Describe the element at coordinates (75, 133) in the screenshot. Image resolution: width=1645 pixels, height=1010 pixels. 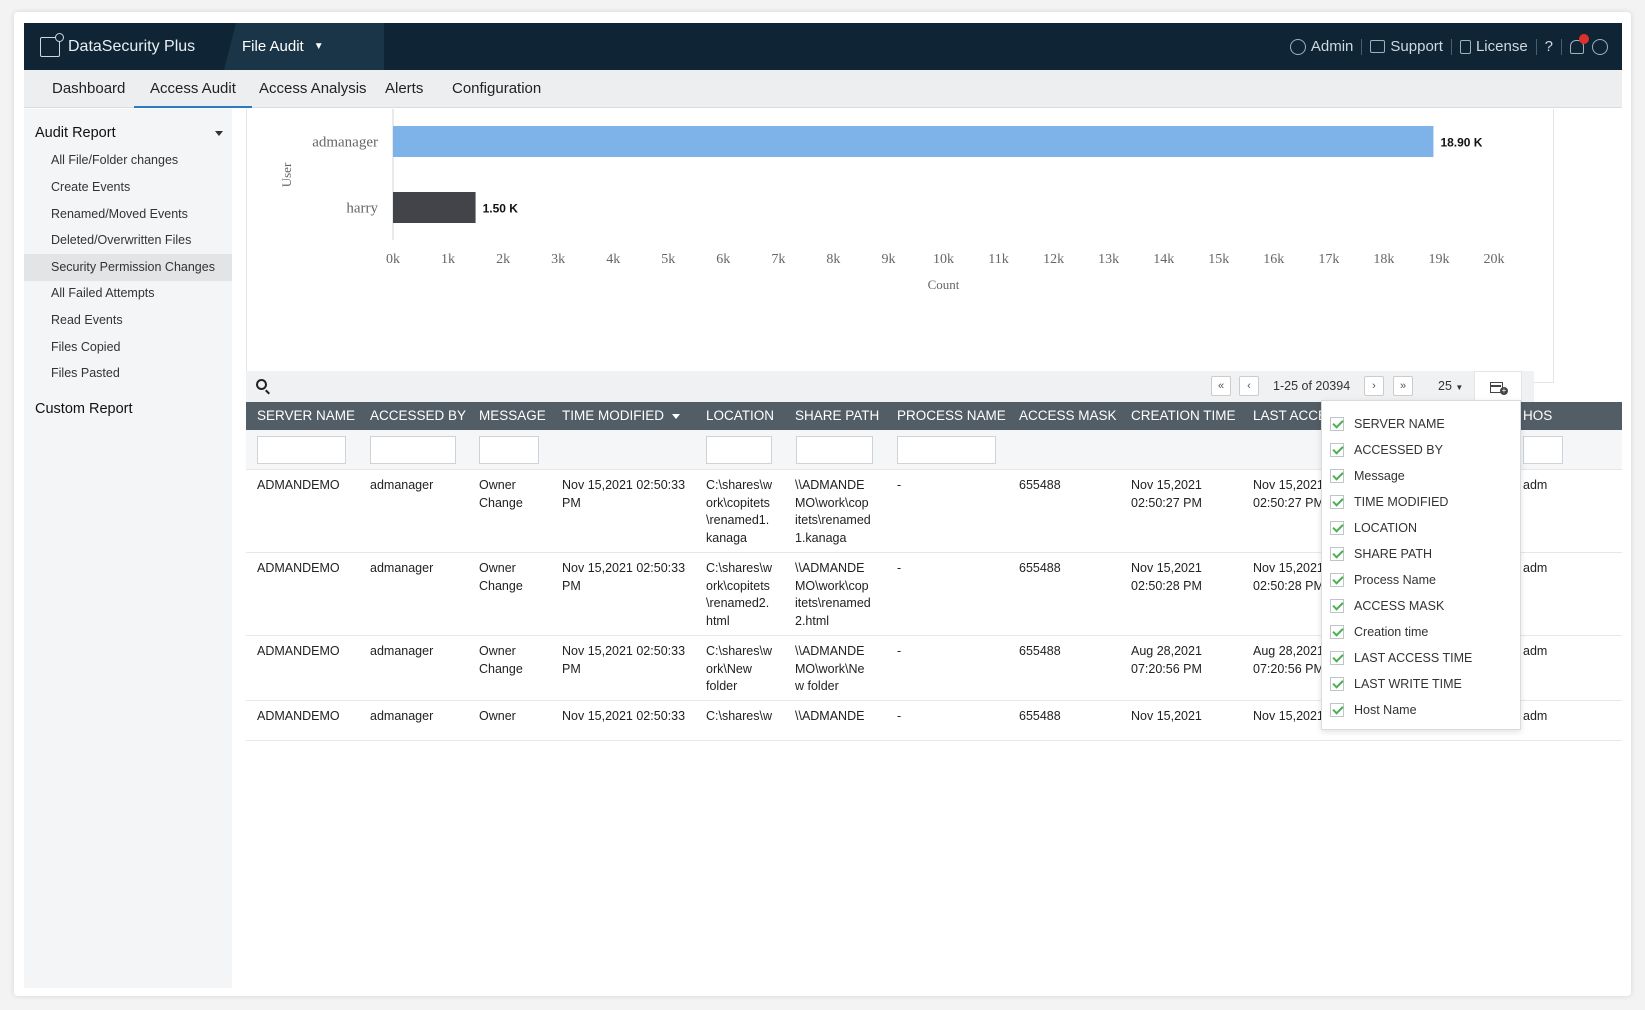
I see `audit-report-heading: Audit Report` at that location.